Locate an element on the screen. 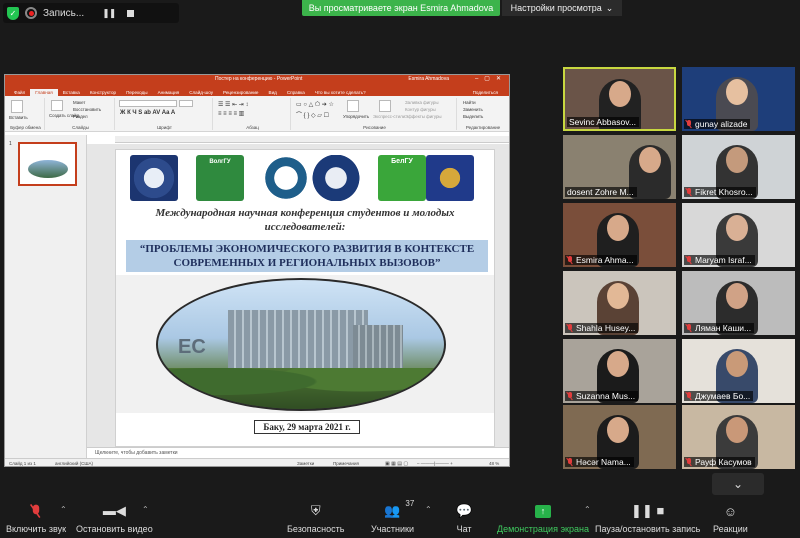  notes-pane: Щелкните, чтобы добавить заметки is located at coordinates (298, 452).